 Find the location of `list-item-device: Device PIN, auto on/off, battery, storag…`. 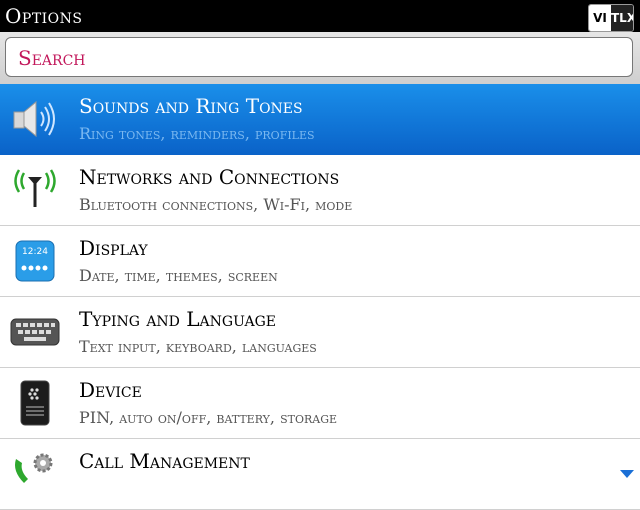

list-item-device: Device PIN, auto on/off, battery, storag… is located at coordinates (320, 403).